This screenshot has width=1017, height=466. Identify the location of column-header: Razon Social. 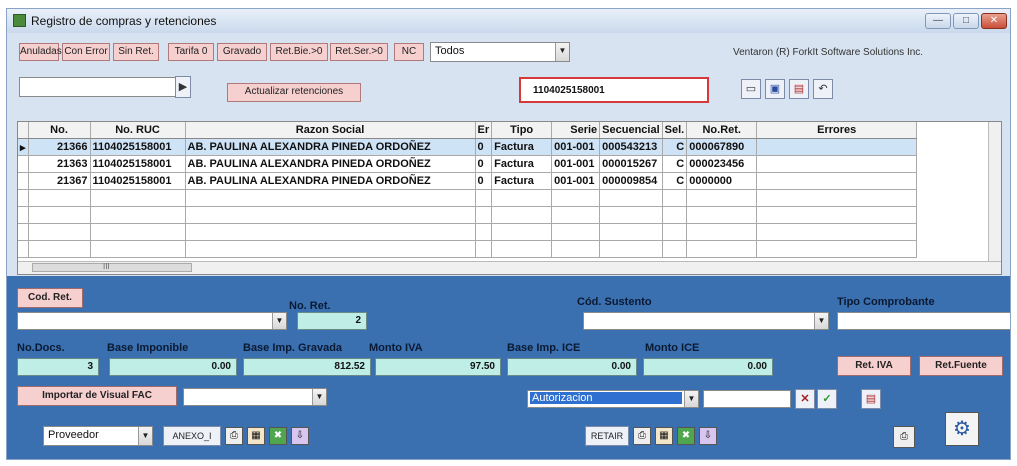
(330, 130).